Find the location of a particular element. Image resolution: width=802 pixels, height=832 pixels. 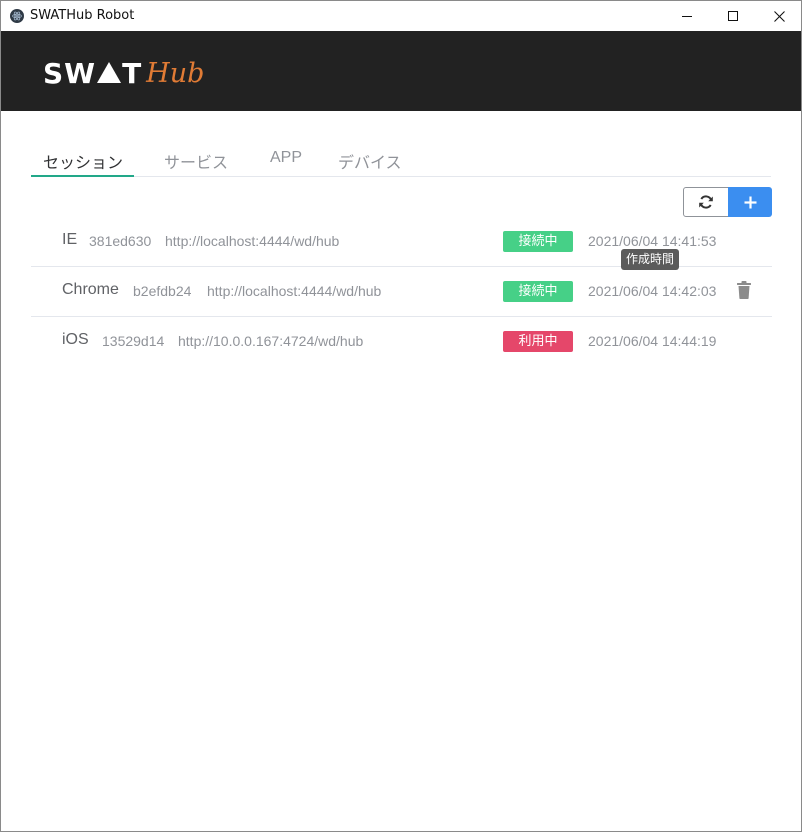

session-url: http://10.0.0.167:4724/wd/hub is located at coordinates (271, 341).